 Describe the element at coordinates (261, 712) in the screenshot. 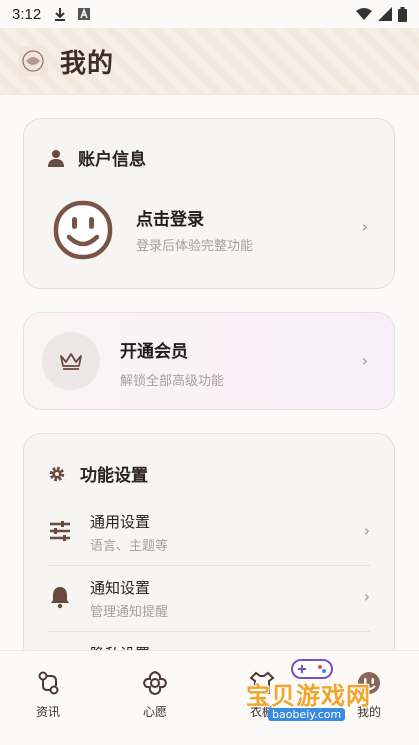

I see `nav-label: 衣橱` at that location.